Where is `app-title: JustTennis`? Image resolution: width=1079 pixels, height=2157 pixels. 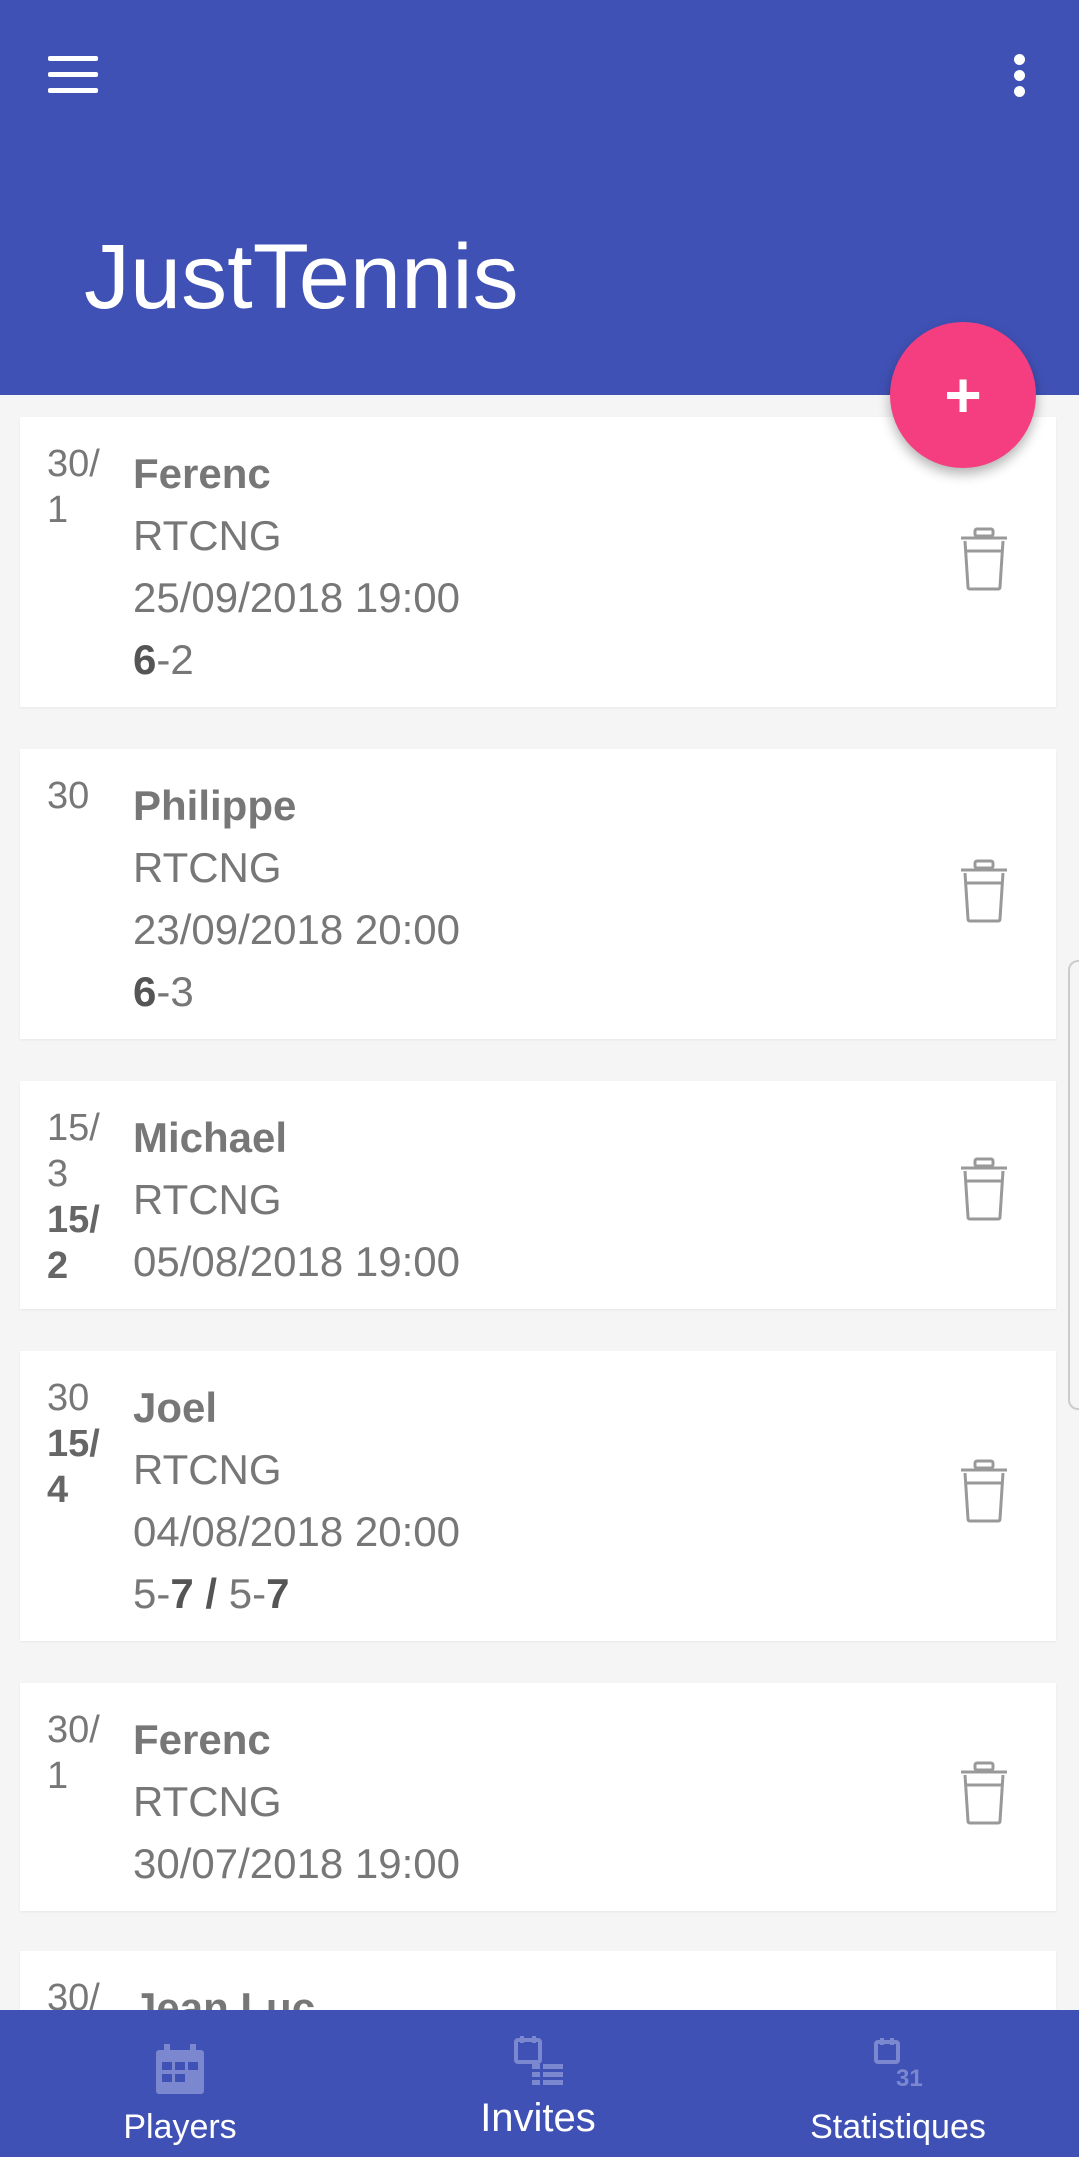
app-title: JustTennis is located at coordinates (301, 277).